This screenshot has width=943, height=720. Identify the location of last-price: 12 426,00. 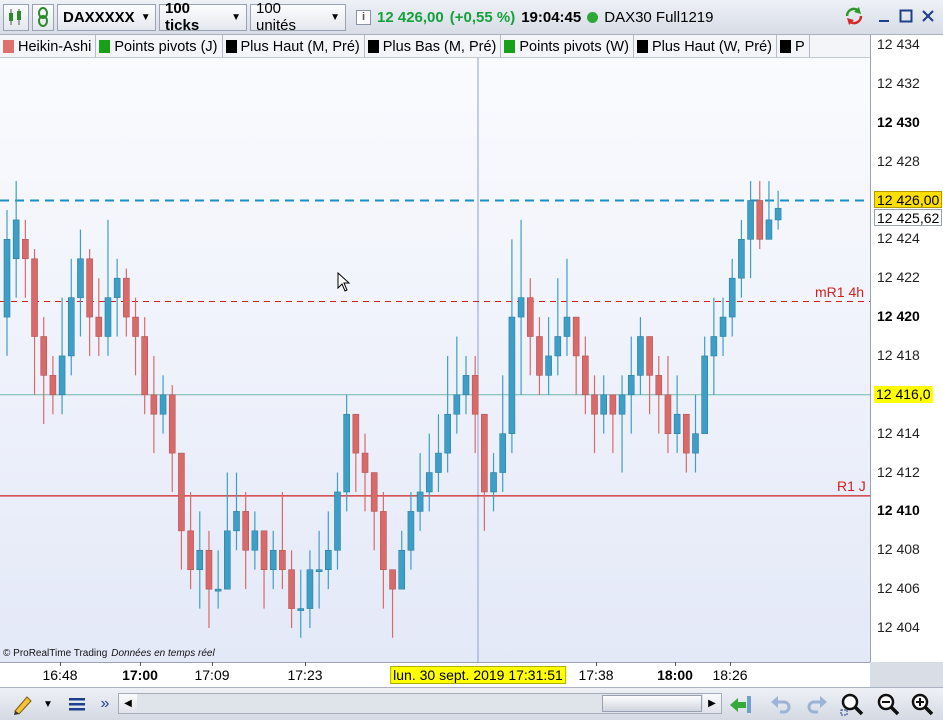
(410, 17).